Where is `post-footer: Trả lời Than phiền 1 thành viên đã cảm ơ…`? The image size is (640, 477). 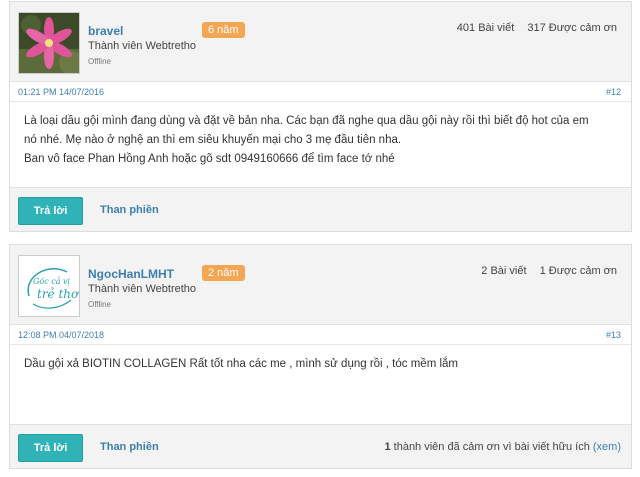 post-footer: Trả lời Than phiền 1 thành viên đã cảm ơ… is located at coordinates (320, 446).